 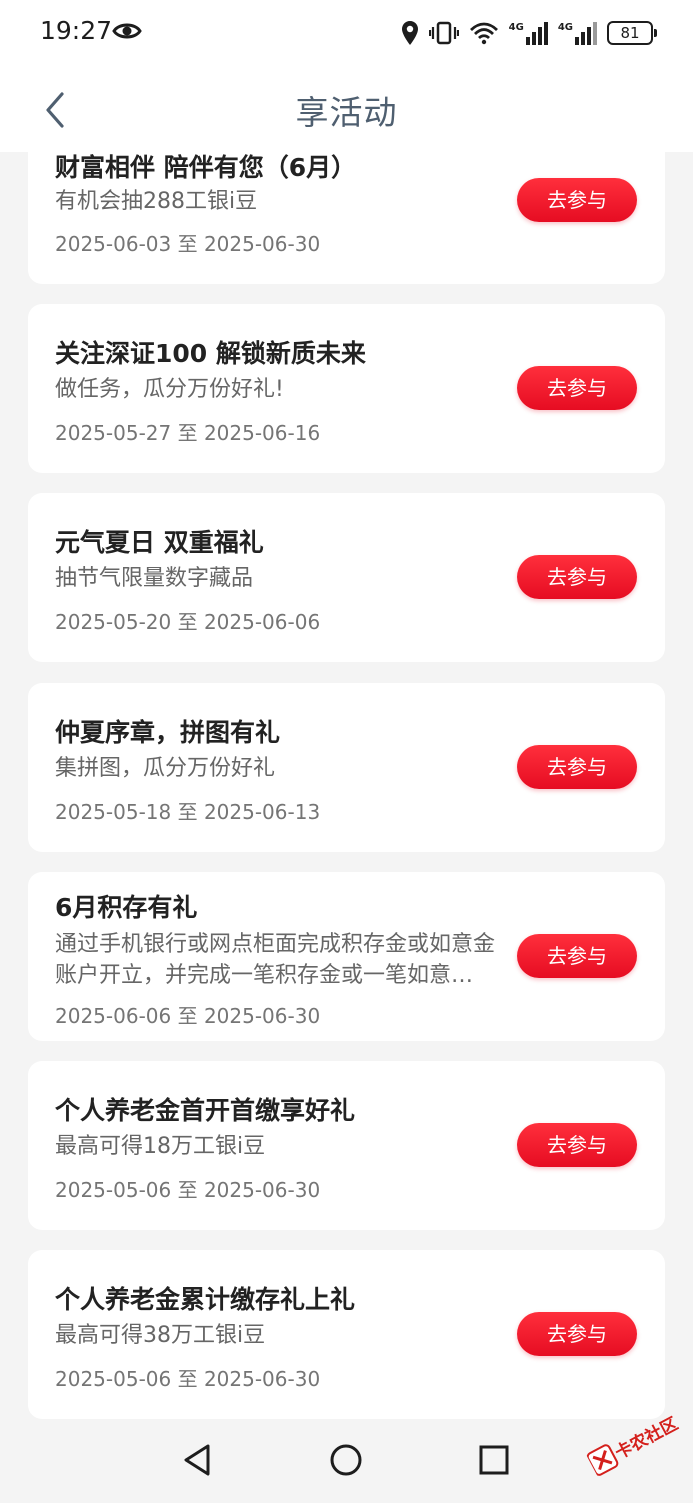 What do you see at coordinates (577, 33) in the screenshot?
I see `signal-icon-2: 4G` at bounding box center [577, 33].